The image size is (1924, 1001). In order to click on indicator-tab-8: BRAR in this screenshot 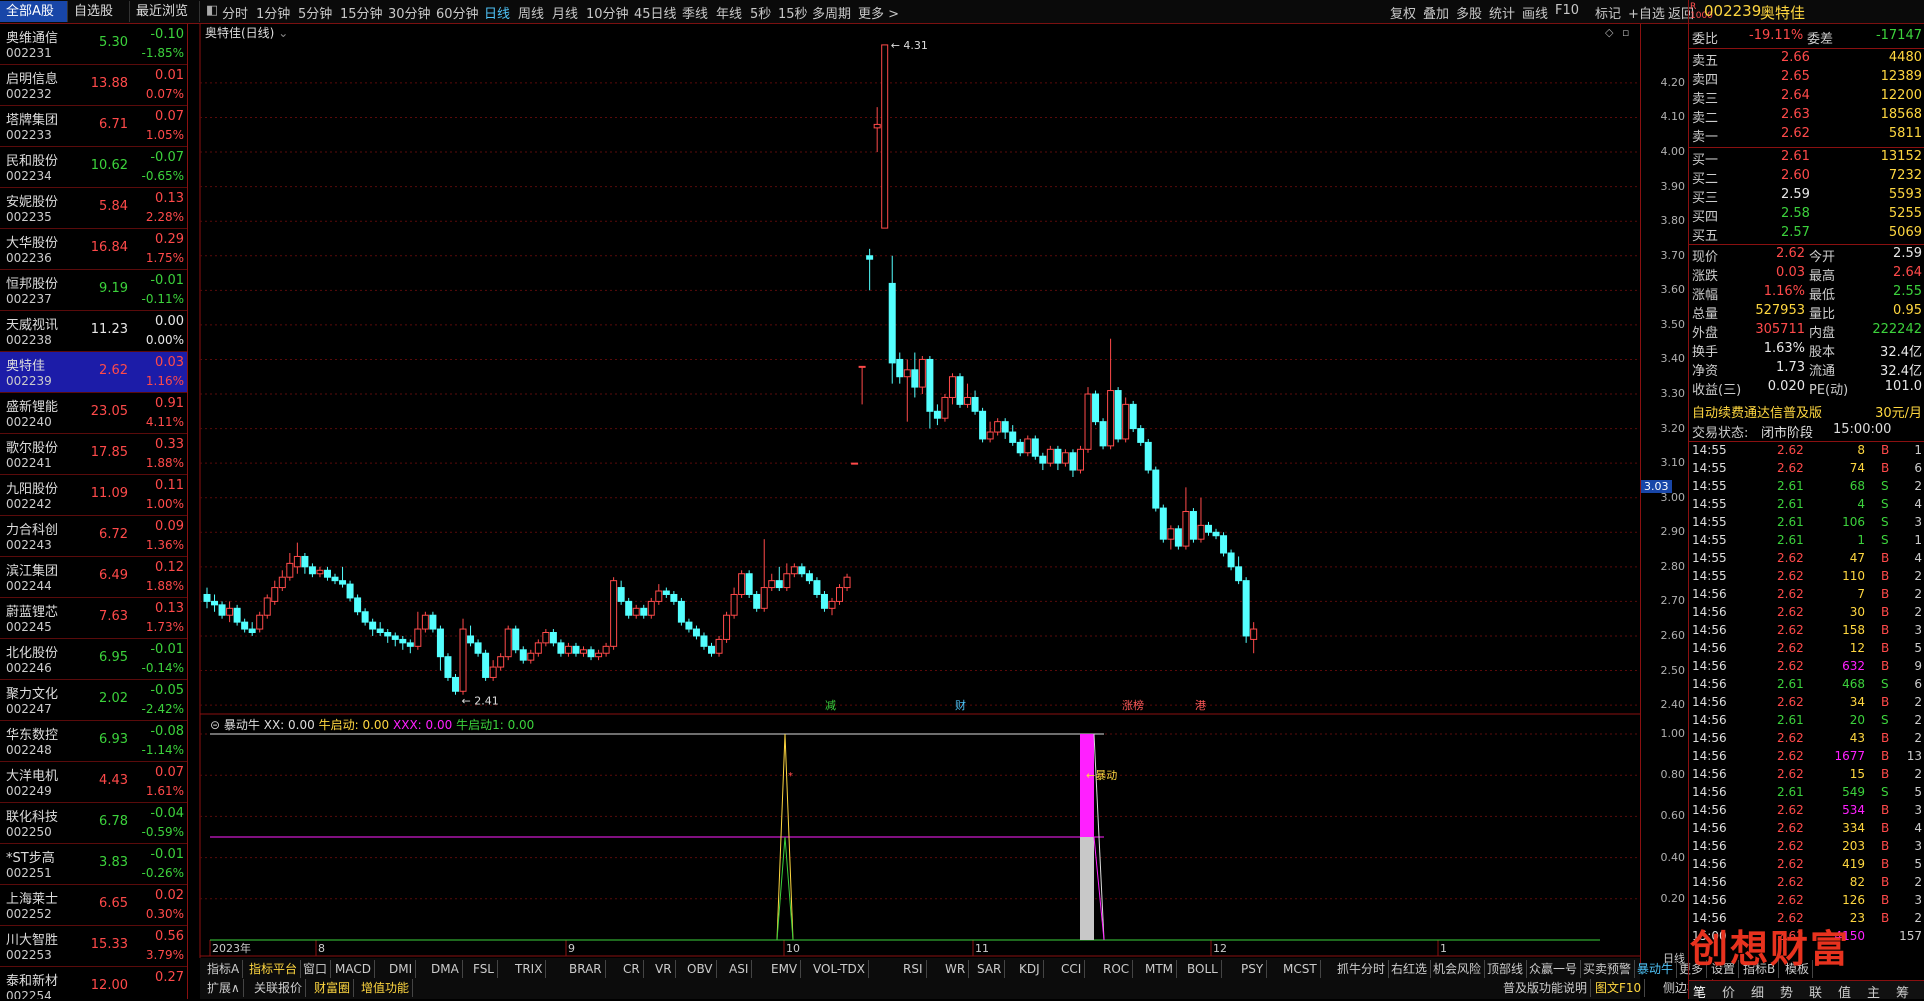, I will do `click(586, 969)`.